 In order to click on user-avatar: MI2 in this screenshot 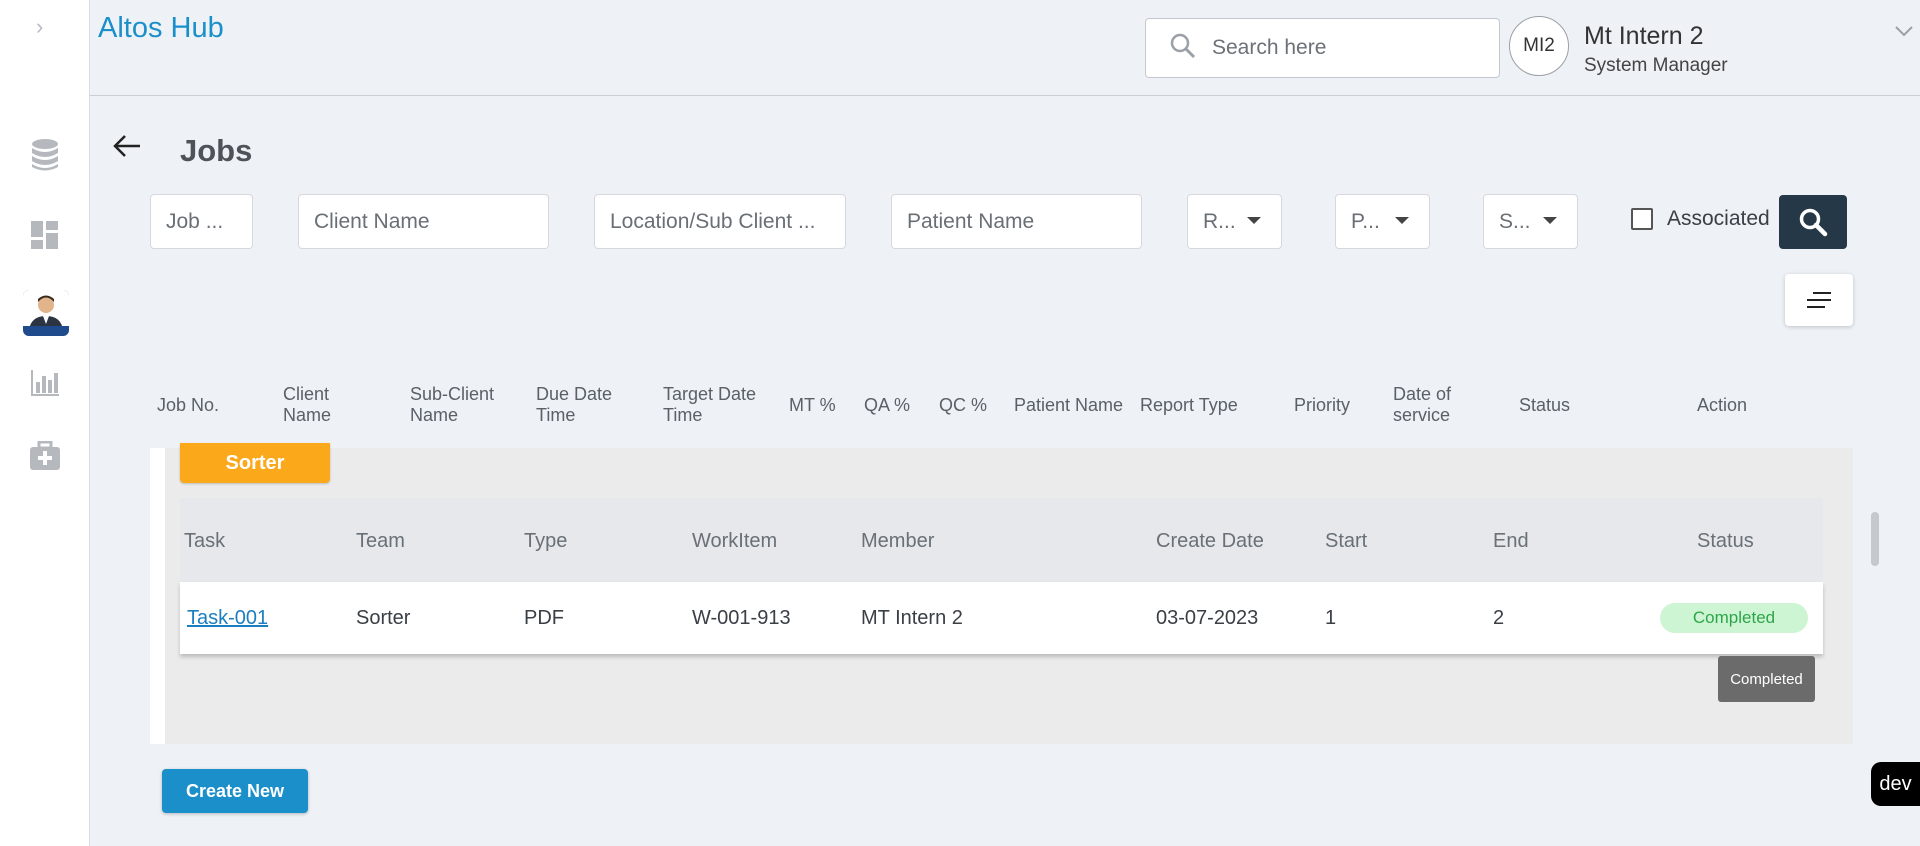, I will do `click(1539, 46)`.